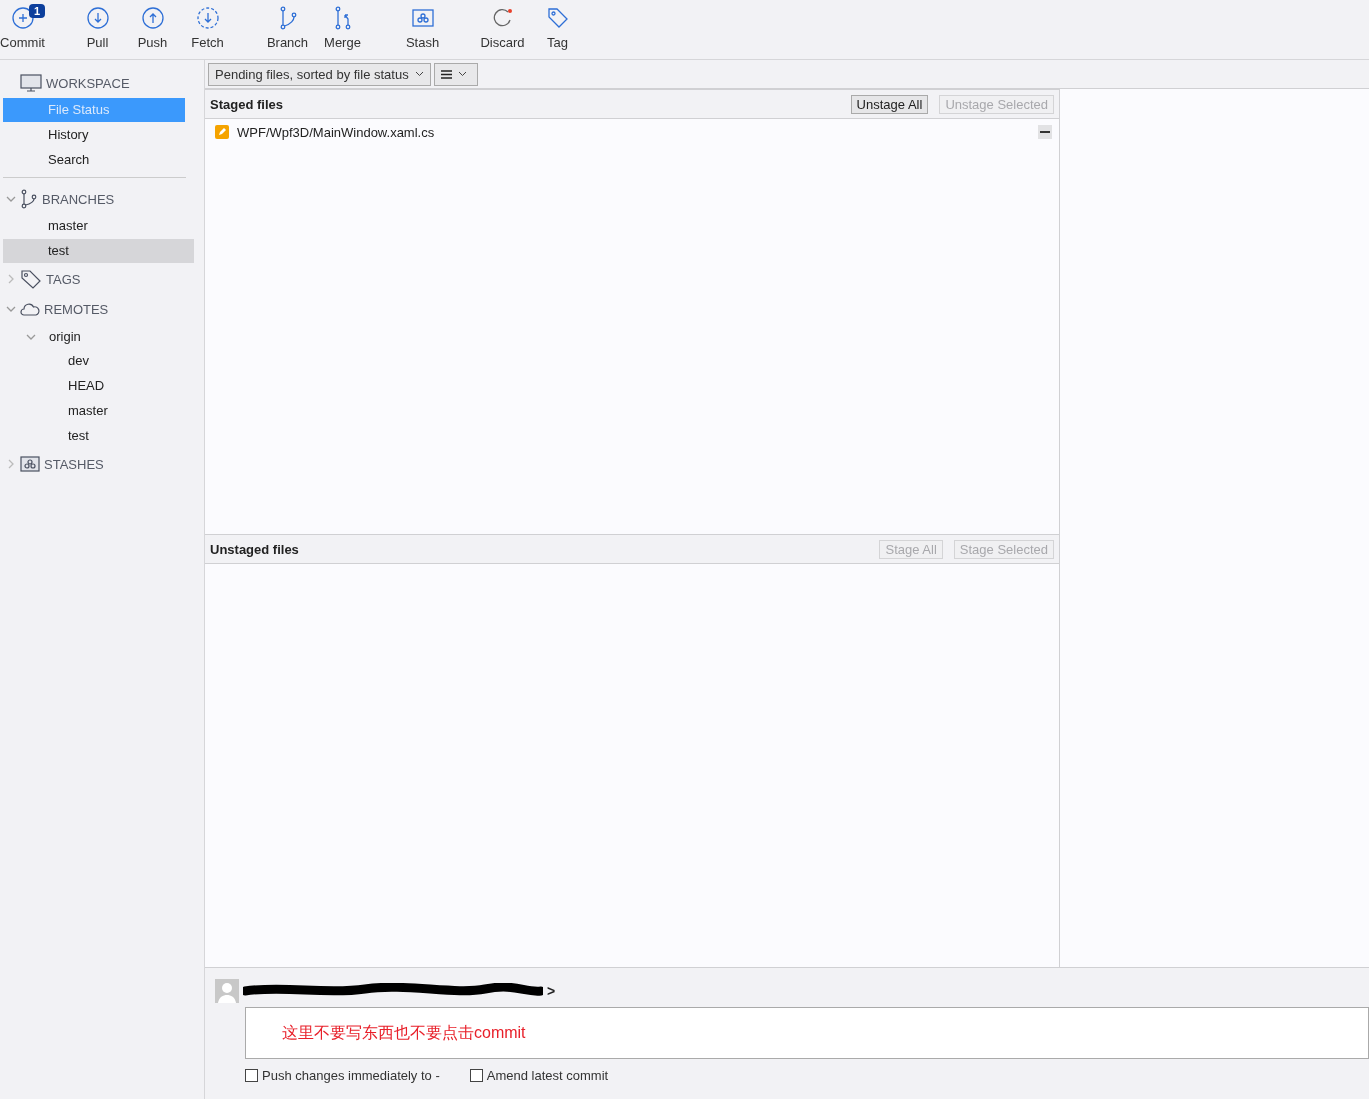 The width and height of the screenshot is (1369, 1099). I want to click on commit-button: Commit 1, so click(22, 29).